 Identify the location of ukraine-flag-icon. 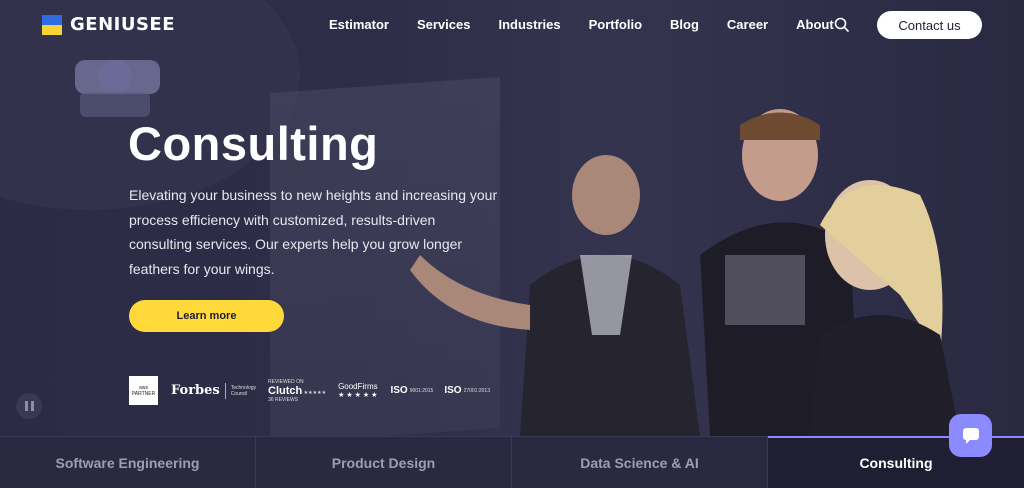
(52, 24).